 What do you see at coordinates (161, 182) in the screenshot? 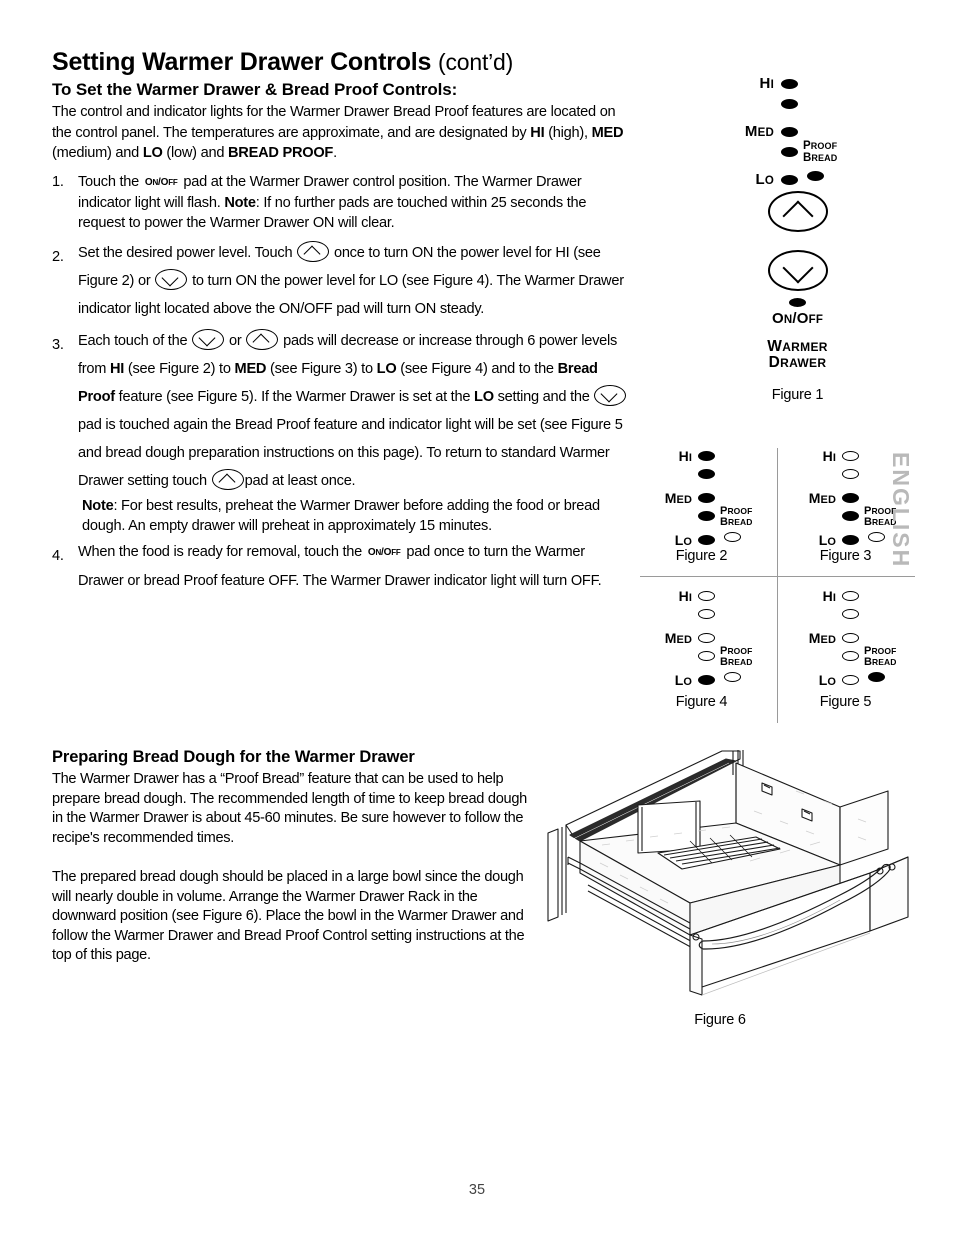
I see `onoff-pad-icon: ON/OFF` at bounding box center [161, 182].